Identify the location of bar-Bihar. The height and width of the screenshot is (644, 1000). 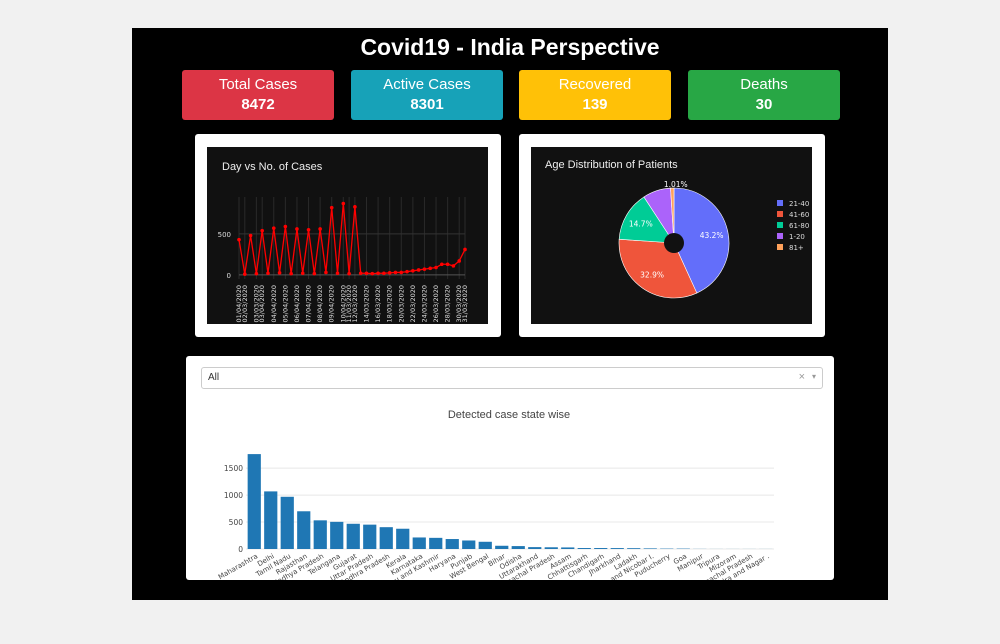
(502, 547).